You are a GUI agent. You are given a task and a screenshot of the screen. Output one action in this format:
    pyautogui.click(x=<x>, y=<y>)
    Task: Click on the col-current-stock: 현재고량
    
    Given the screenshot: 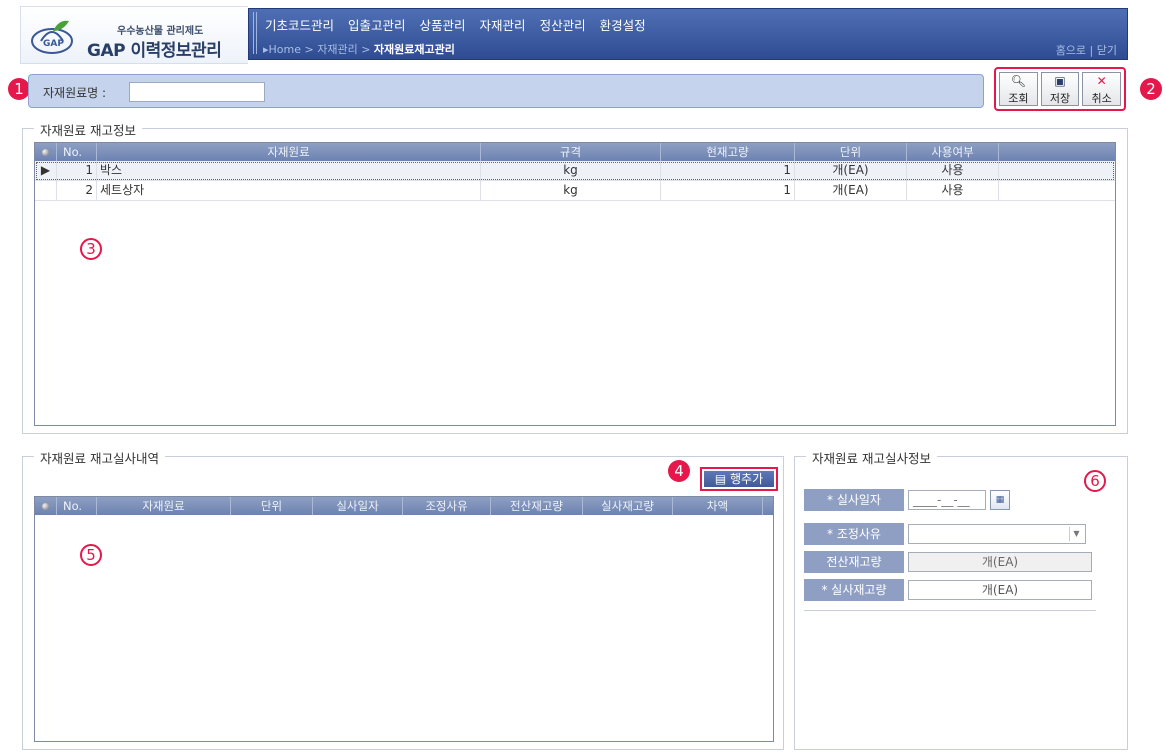 What is the action you would take?
    pyautogui.click(x=728, y=152)
    